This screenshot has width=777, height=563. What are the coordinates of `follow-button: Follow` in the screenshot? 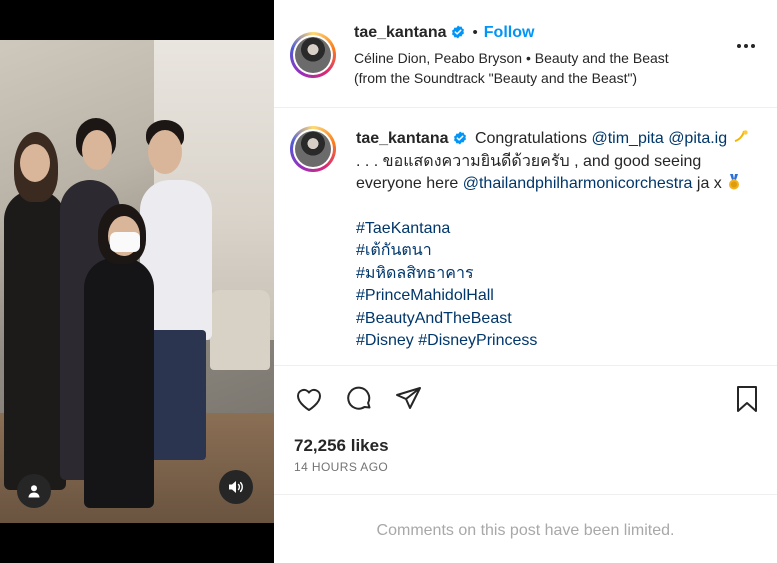 It's located at (509, 32).